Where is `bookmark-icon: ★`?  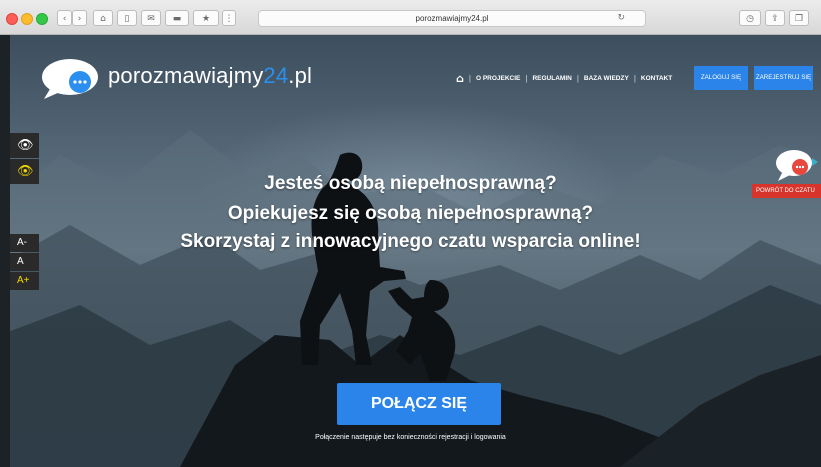
bookmark-icon: ★ is located at coordinates (206, 18).